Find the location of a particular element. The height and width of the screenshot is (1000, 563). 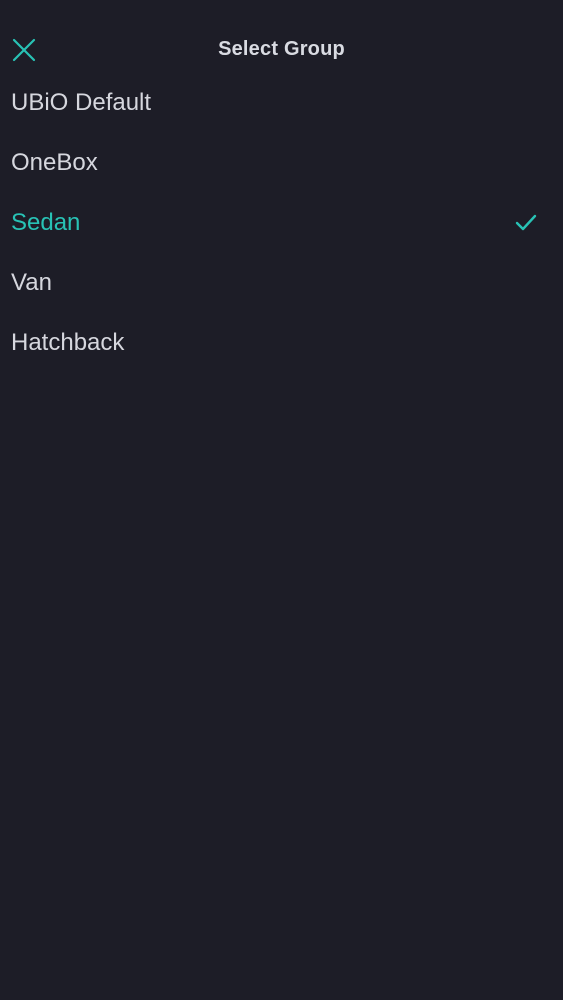

group-item-onebox: OneBox is located at coordinates (281, 163).